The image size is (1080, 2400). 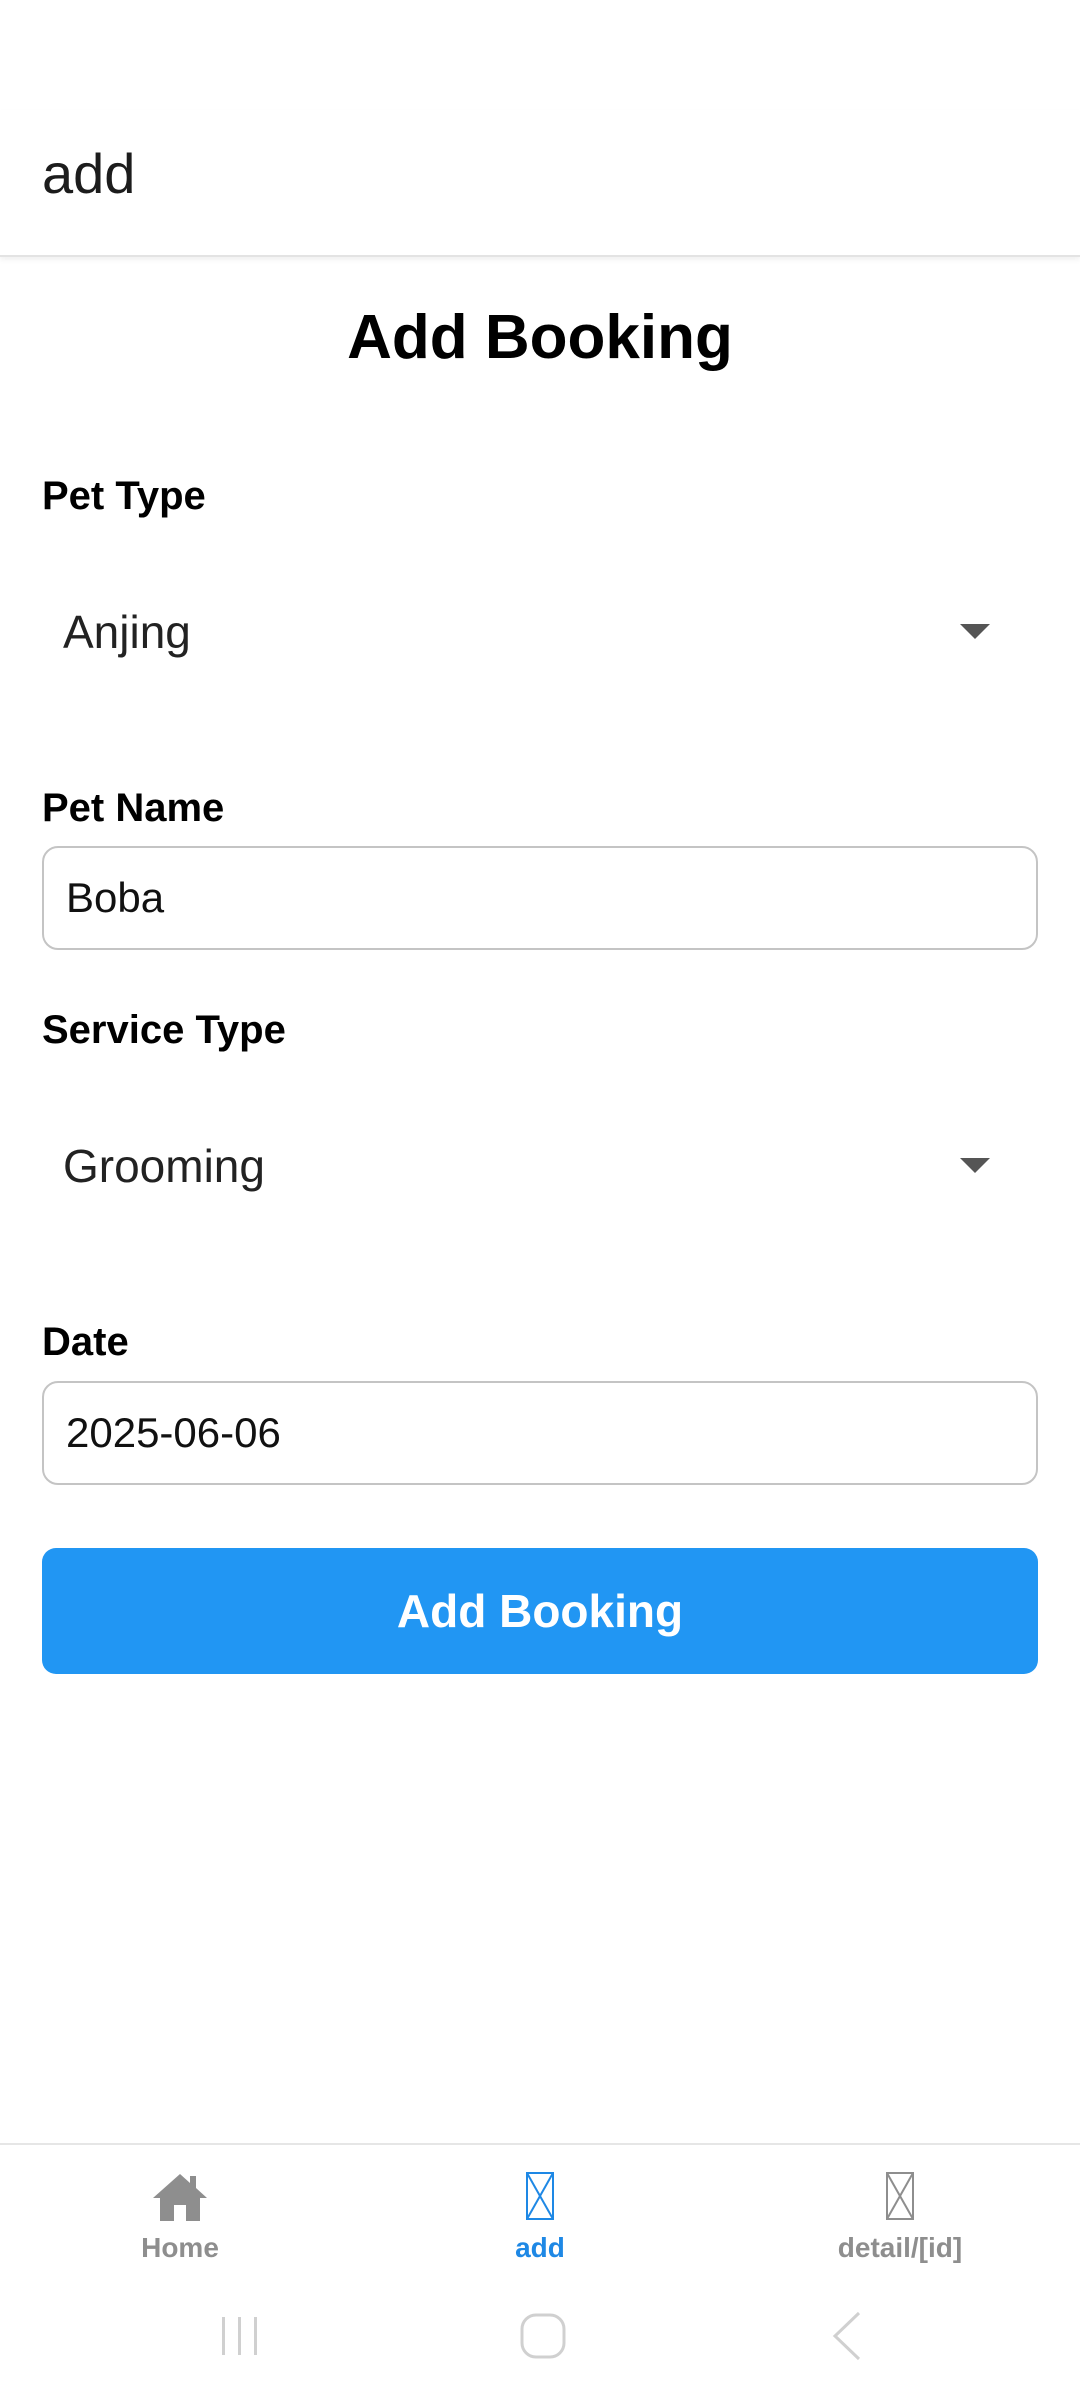 I want to click on home-button-icon, so click(x=542, y=2335).